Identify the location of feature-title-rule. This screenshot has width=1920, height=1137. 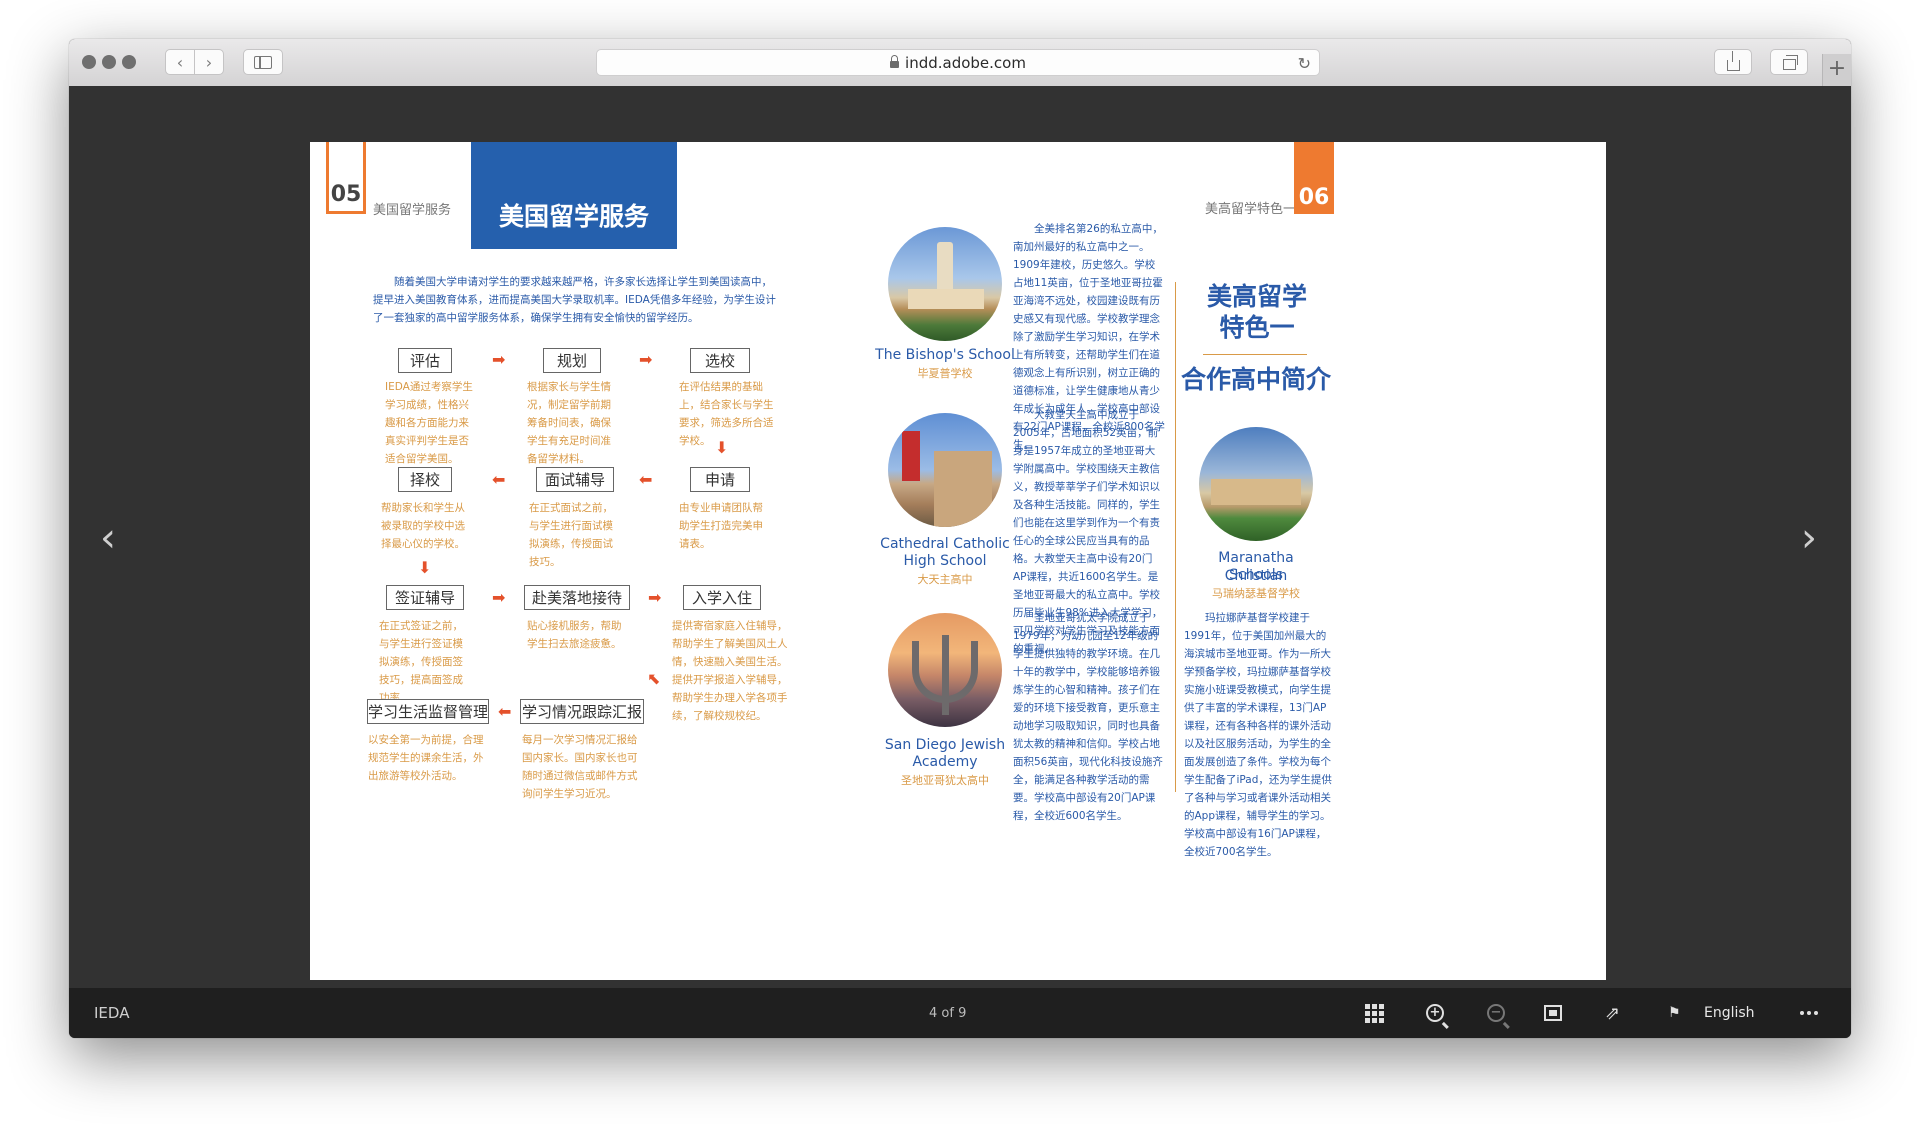
(1255, 354).